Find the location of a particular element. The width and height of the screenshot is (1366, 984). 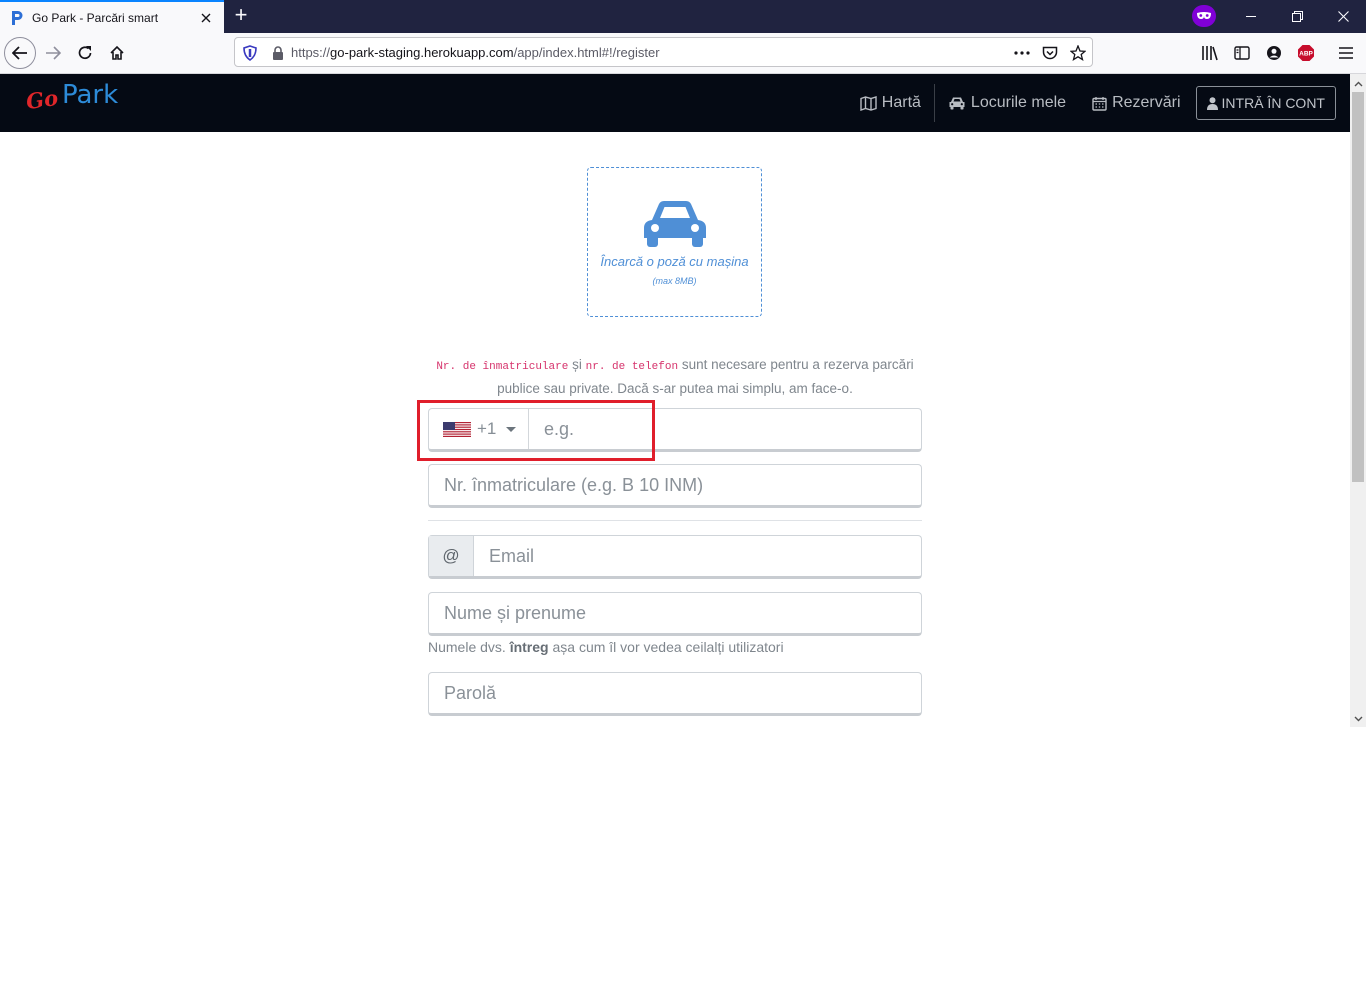

code-phone-number: nr. de telefon is located at coordinates (632, 367).